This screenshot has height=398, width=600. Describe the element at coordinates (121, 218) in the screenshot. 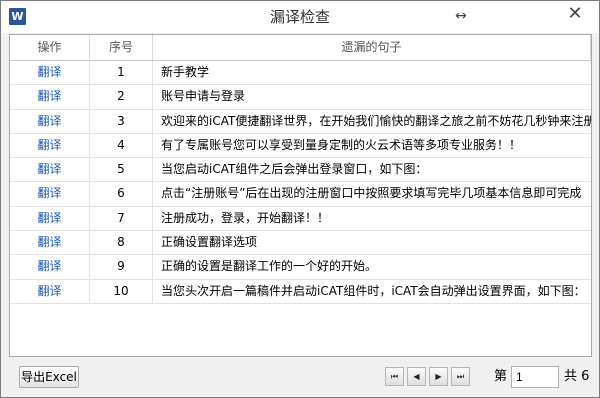

I see `row-number: 7` at that location.